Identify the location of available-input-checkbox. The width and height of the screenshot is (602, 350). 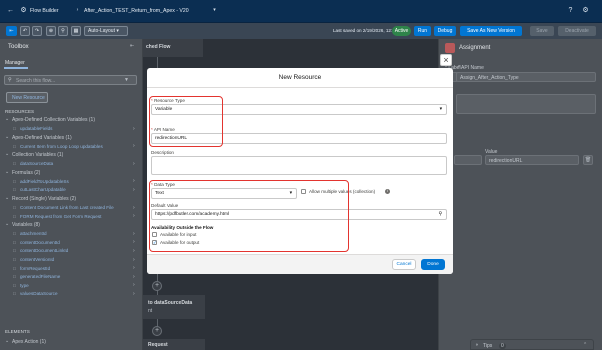
(154, 234).